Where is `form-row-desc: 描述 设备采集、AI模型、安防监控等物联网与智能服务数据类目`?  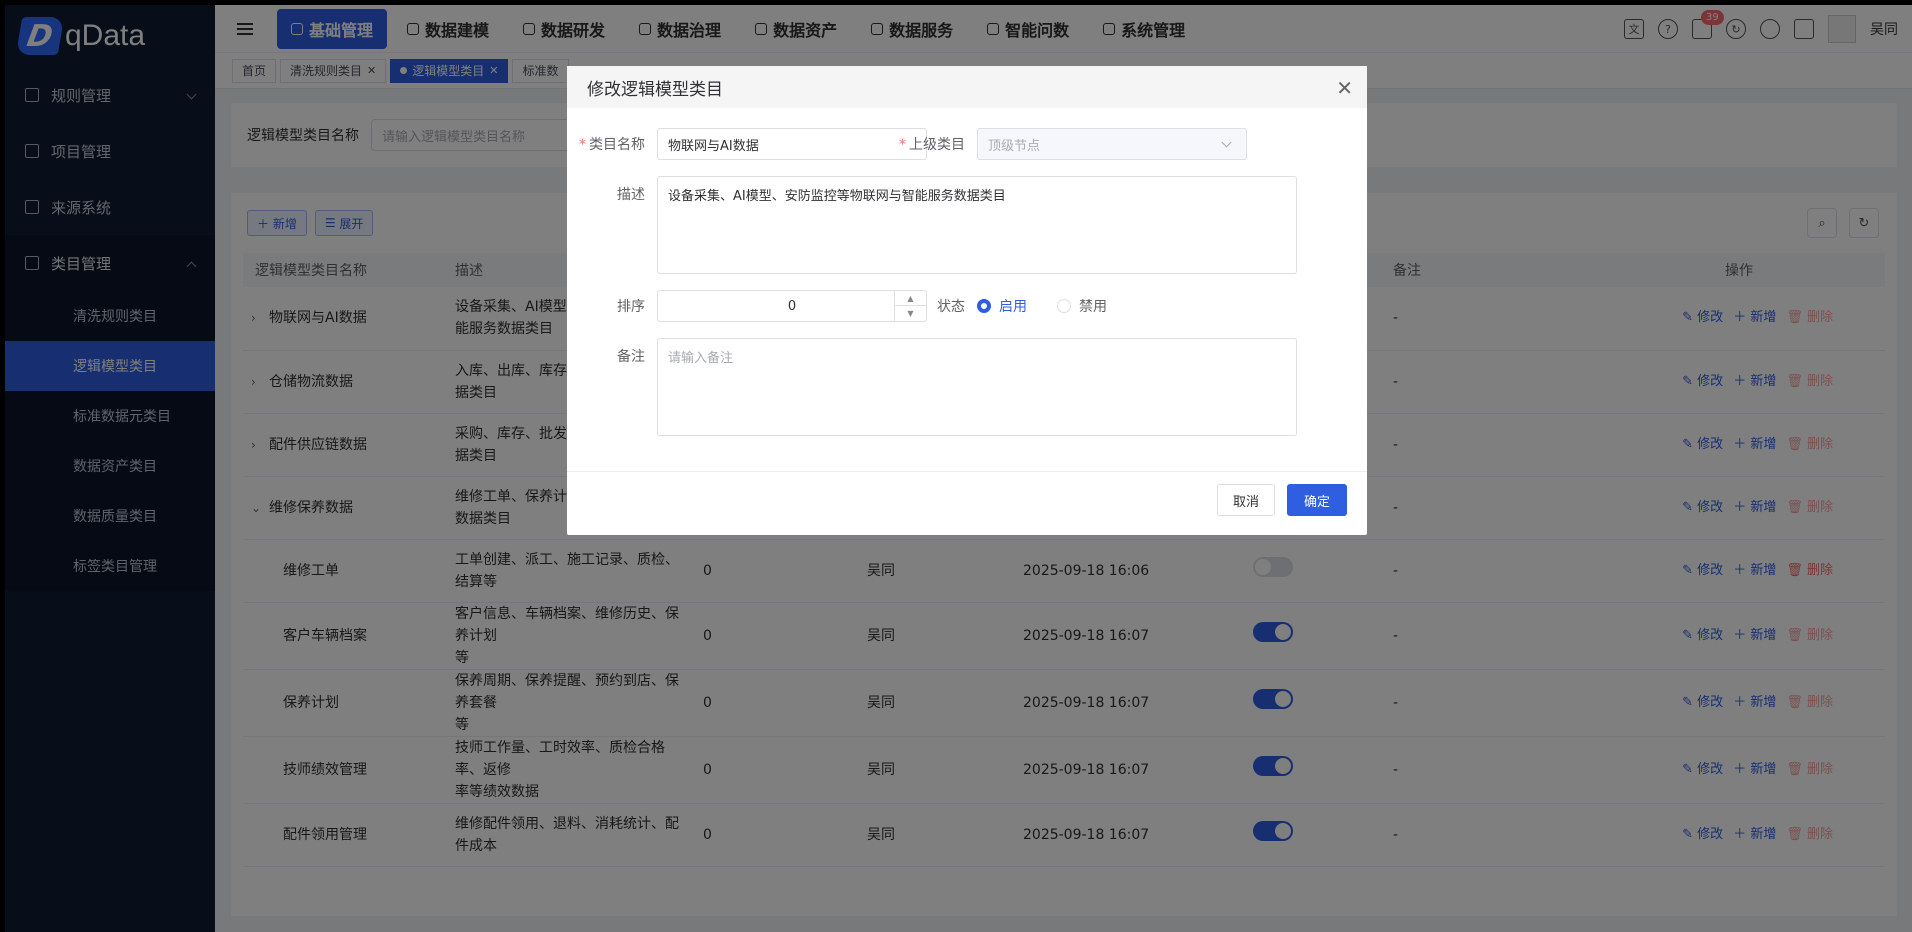 form-row-desc: 描述 设备采集、AI模型、安防监控等物联网与智能服务数据类目 is located at coordinates (932, 225).